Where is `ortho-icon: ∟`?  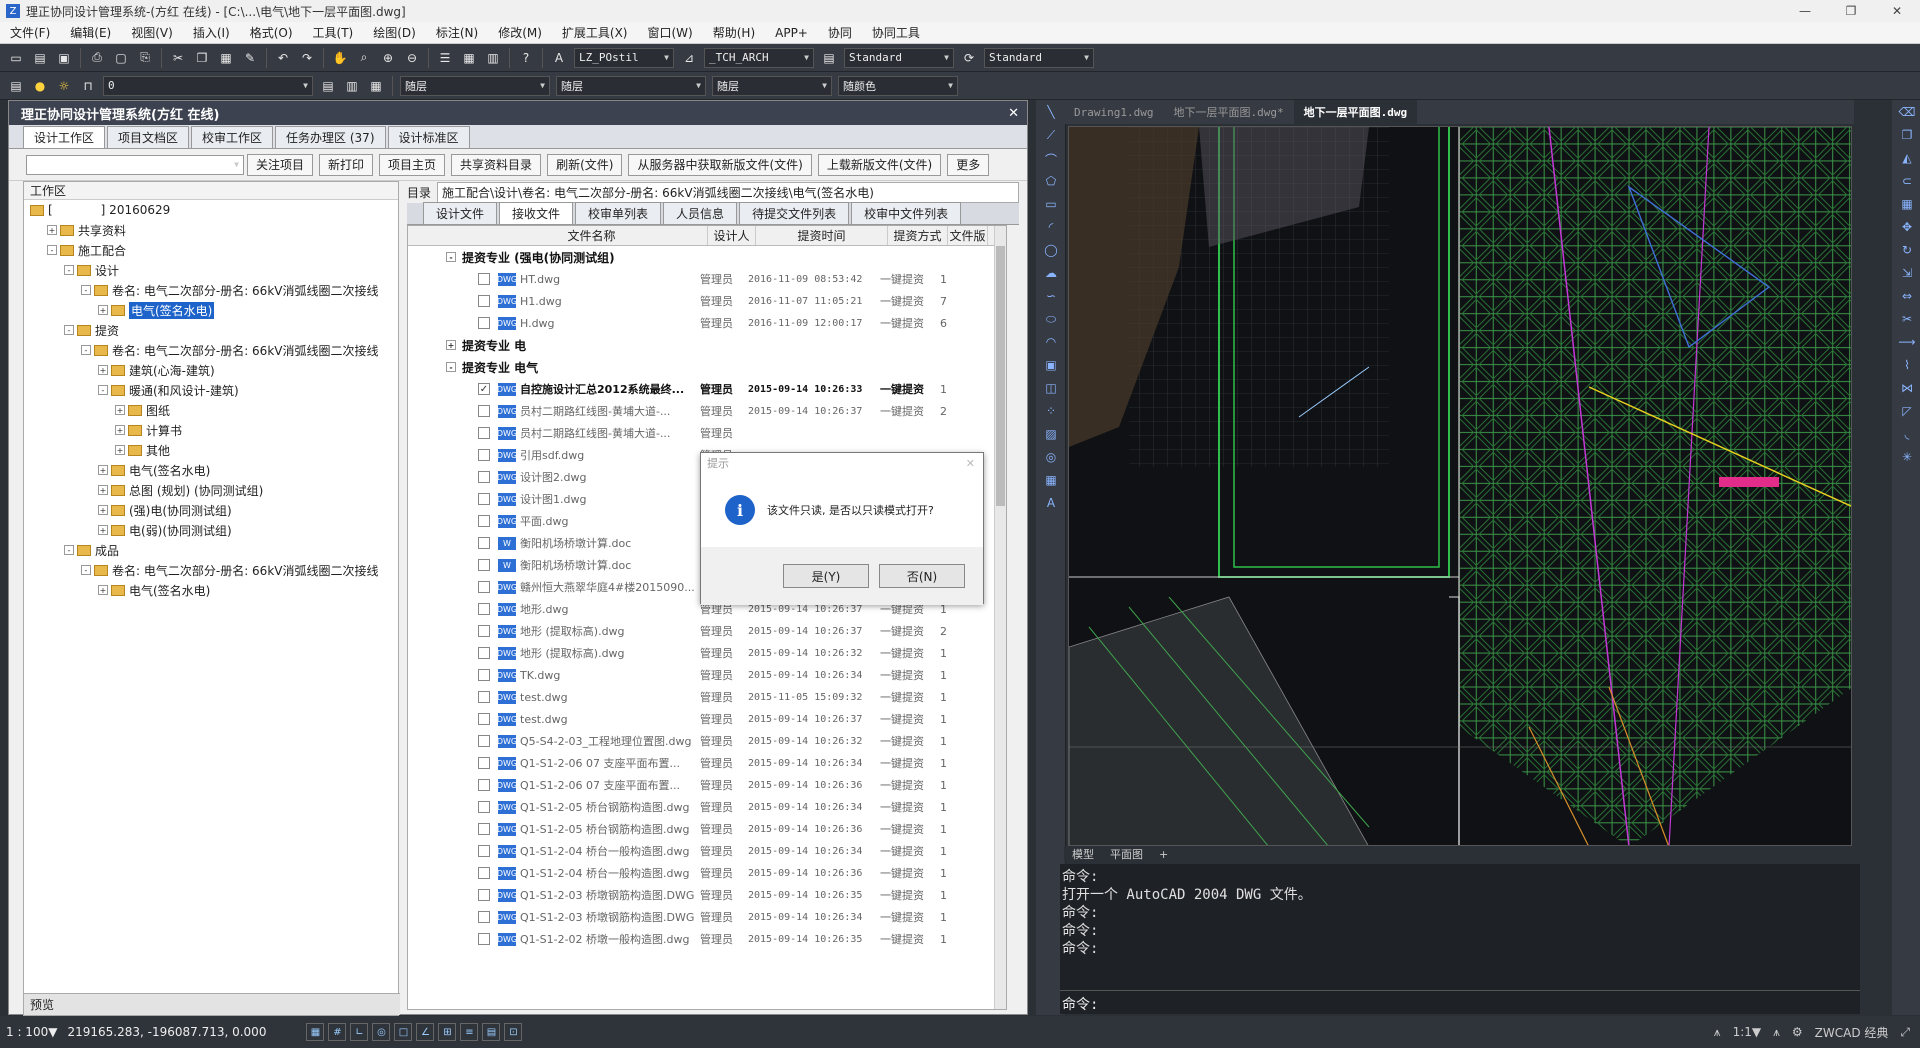 ortho-icon: ∟ is located at coordinates (359, 1032).